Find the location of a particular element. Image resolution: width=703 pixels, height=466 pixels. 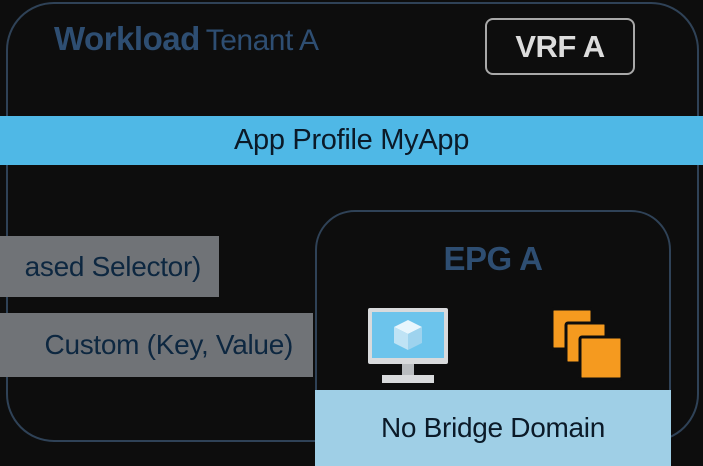

app-profile-label: App Profile MyApp is located at coordinates (351, 140).